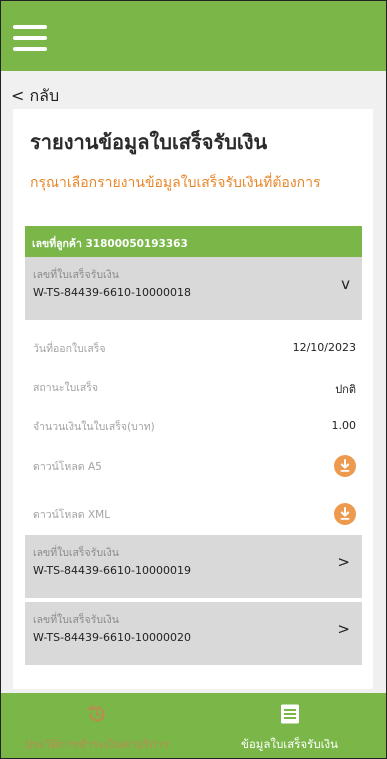  Describe the element at coordinates (69, 349) in the screenshot. I see `issue-date-label: วันที่ออกใบเสร็จ` at that location.